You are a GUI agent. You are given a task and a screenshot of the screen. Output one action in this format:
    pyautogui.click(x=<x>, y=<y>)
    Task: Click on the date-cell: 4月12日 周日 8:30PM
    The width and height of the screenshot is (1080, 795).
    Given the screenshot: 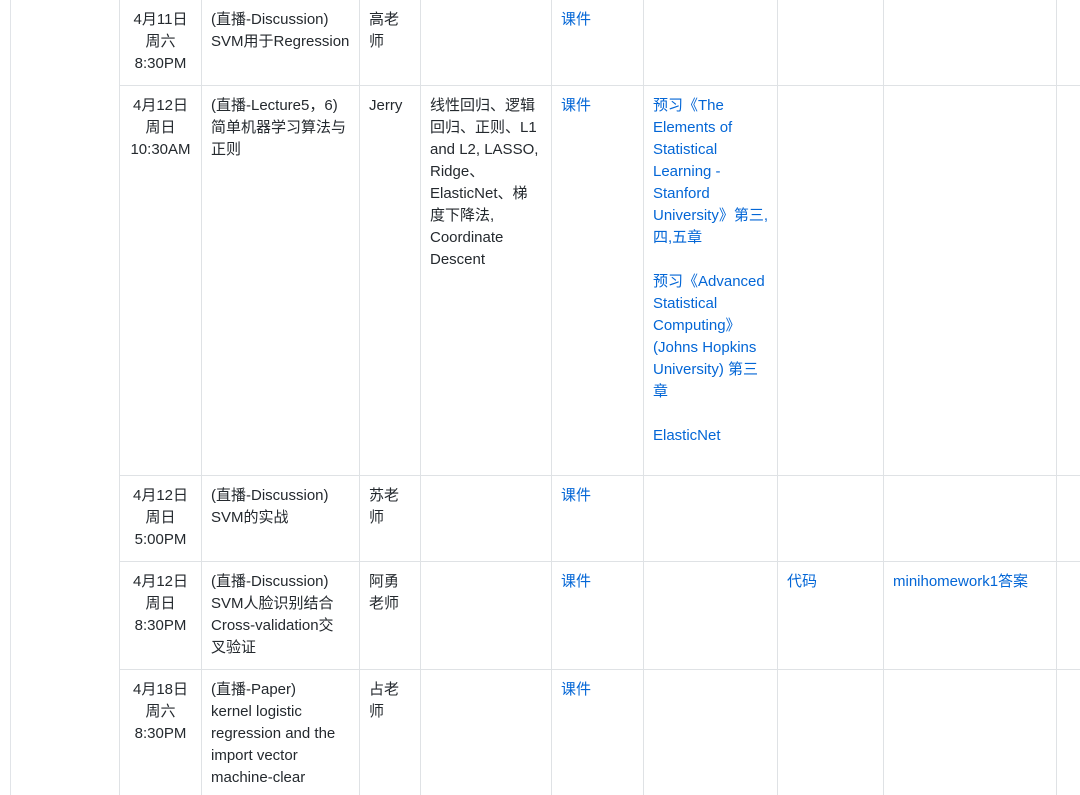 What is the action you would take?
    pyautogui.click(x=160, y=615)
    